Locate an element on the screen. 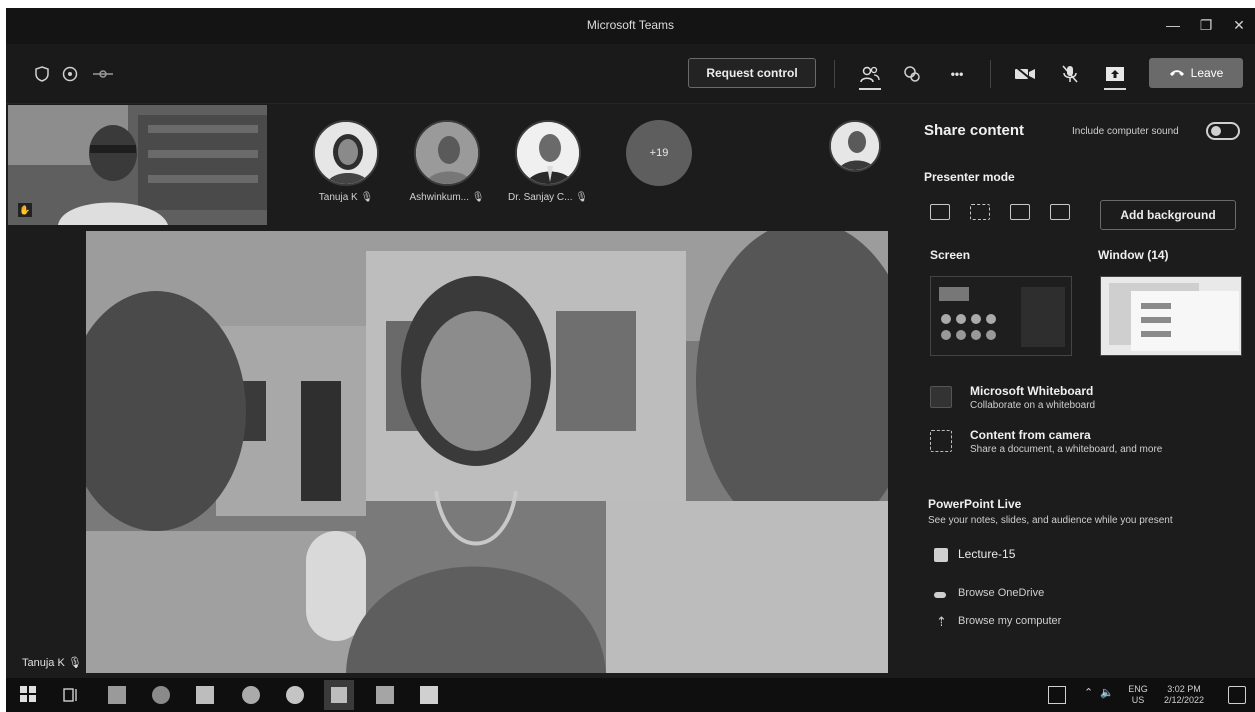 The height and width of the screenshot is (712, 1255). notifications-icon is located at coordinates (1237, 695).